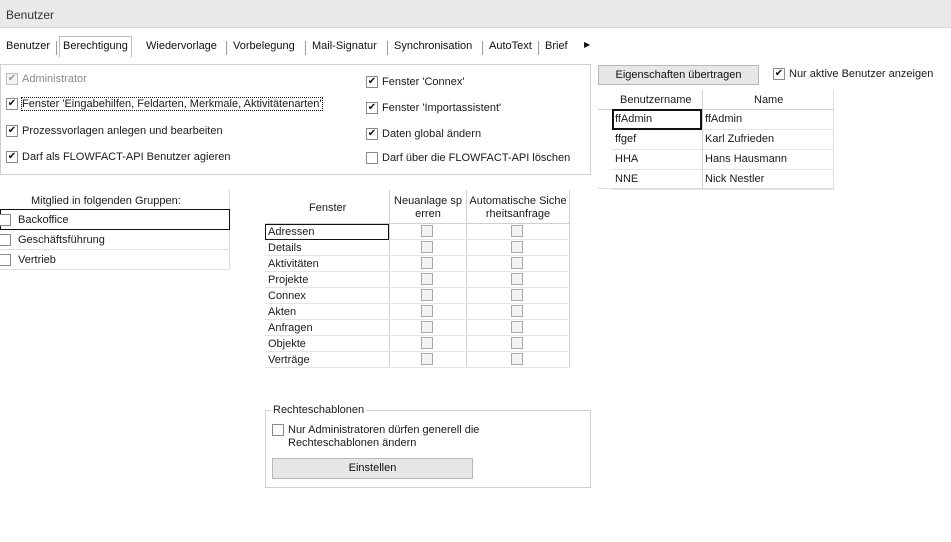  What do you see at coordinates (126, 157) in the screenshot?
I see `api-user-label: Darf als FLOWFACT-API Benutzer agieren` at bounding box center [126, 157].